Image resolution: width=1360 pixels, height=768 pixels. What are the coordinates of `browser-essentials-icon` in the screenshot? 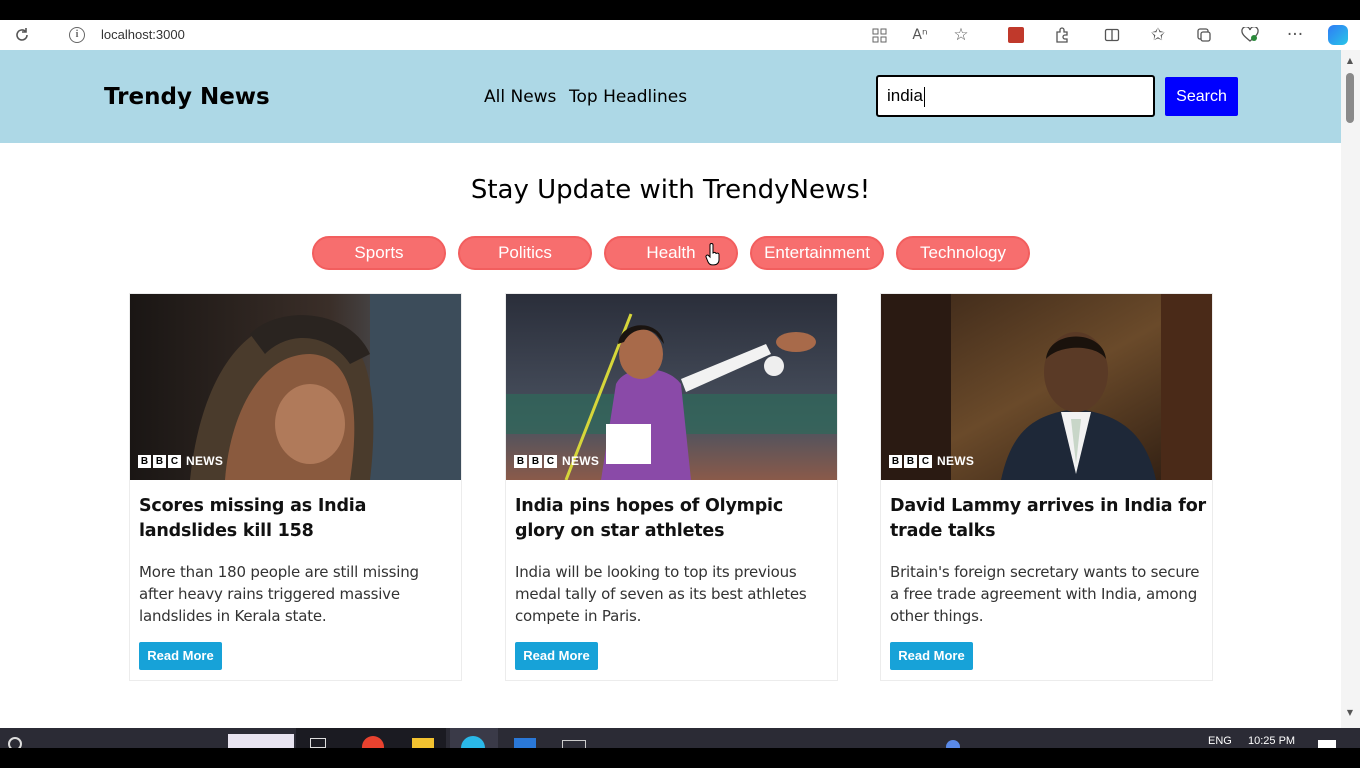 It's located at (1250, 35).